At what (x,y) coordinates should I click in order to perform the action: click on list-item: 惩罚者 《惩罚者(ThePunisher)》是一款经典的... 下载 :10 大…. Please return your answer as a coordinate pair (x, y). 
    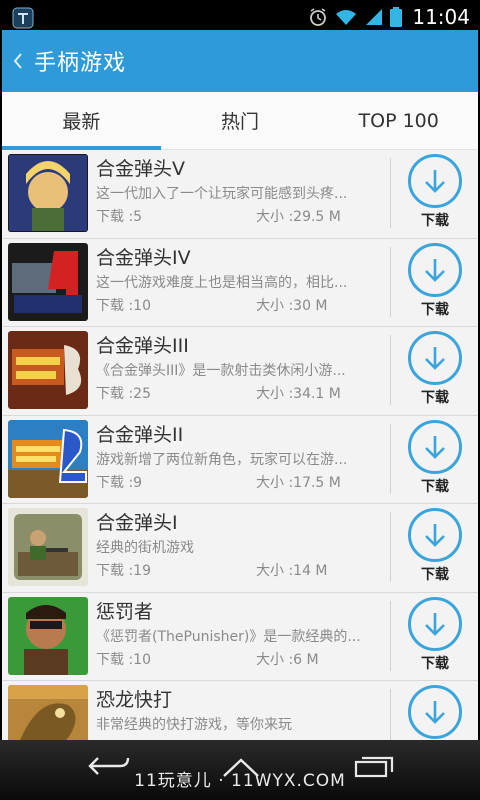
    Looking at the image, I should click on (240, 636).